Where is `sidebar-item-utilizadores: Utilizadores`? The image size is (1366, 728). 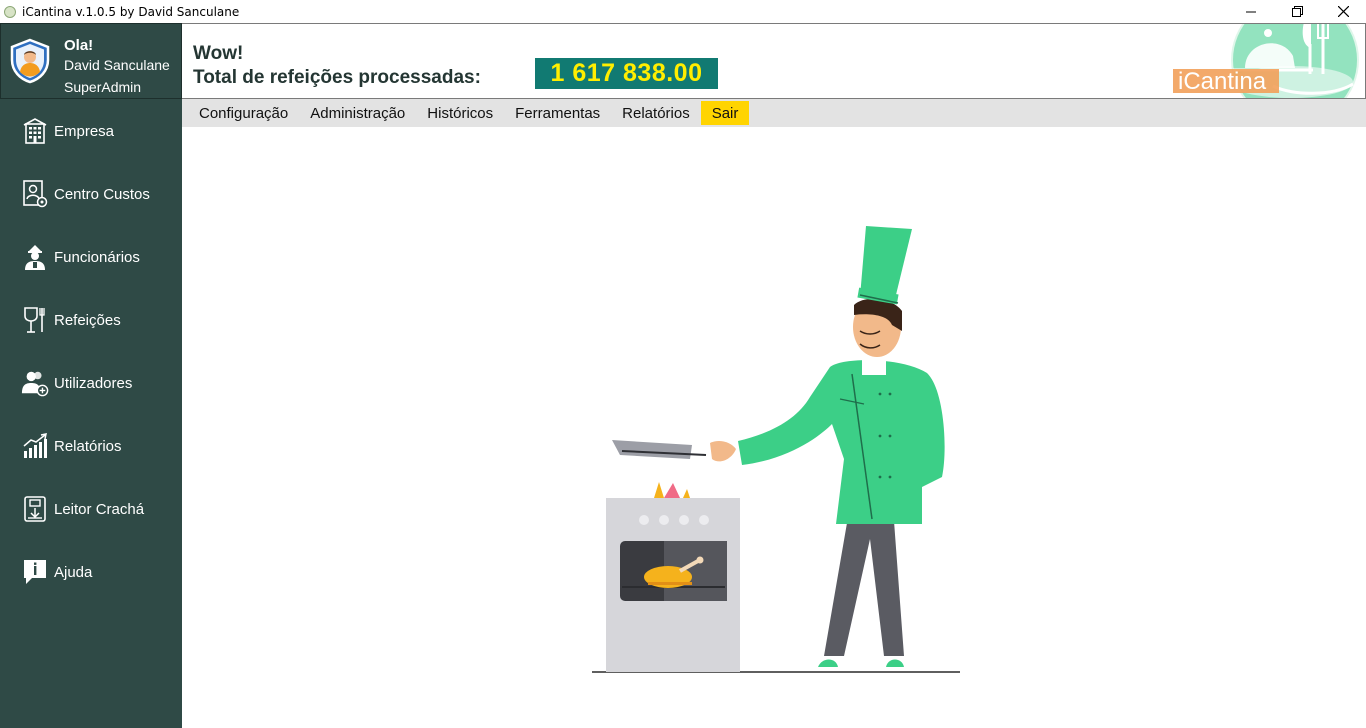 sidebar-item-utilizadores: Utilizadores is located at coordinates (91, 383).